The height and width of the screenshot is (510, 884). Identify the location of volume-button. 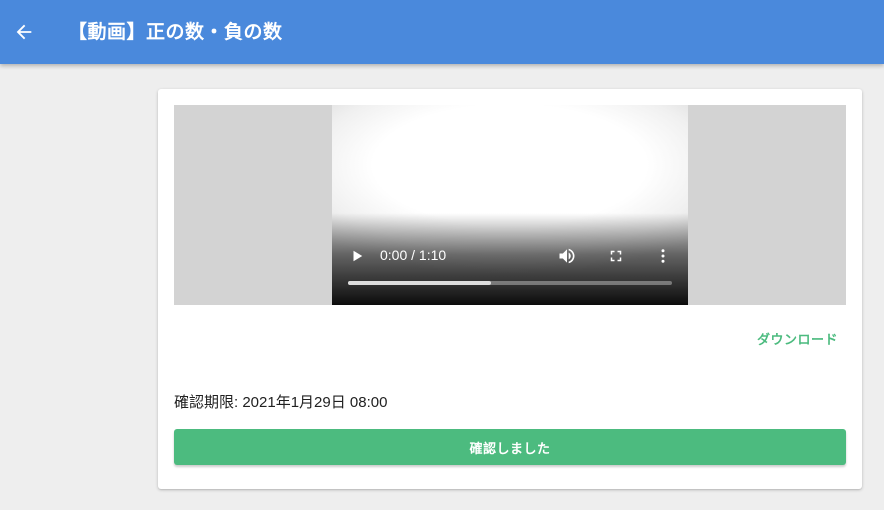
(567, 256).